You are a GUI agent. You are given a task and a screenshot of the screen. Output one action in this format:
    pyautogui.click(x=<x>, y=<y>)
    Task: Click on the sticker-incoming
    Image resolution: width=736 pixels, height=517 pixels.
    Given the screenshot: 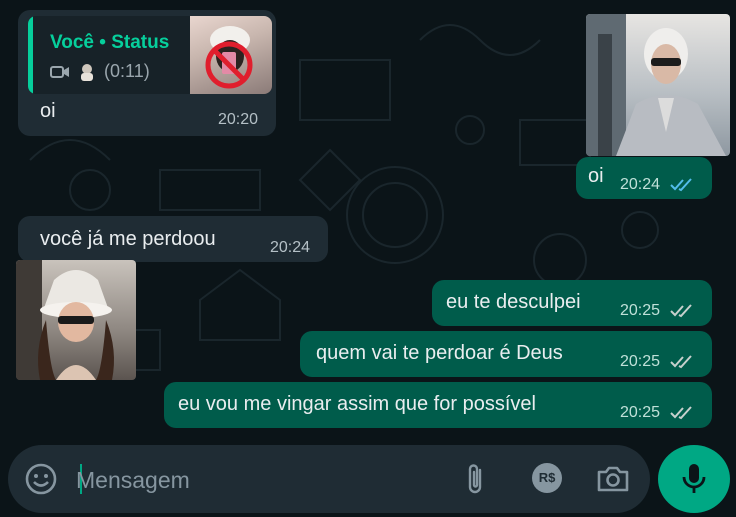 What is the action you would take?
    pyautogui.click(x=76, y=320)
    